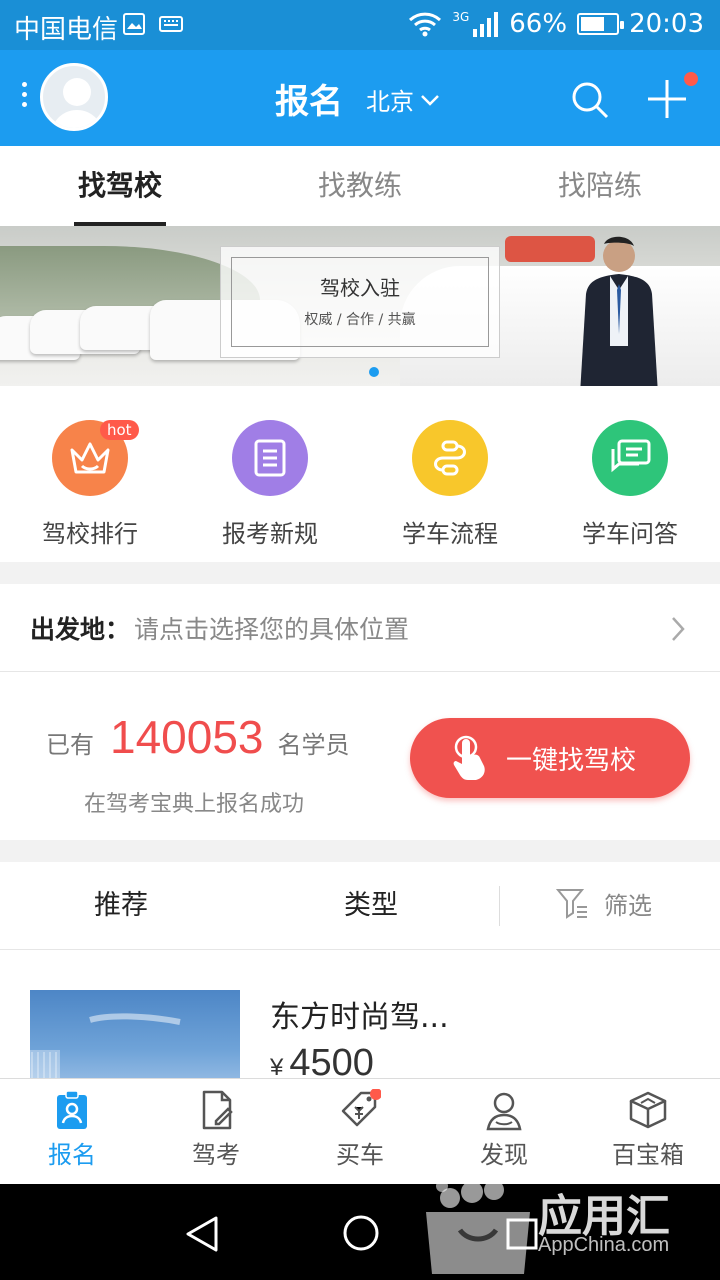 The width and height of the screenshot is (720, 1280). What do you see at coordinates (72, 1155) in the screenshot?
I see `nav-label: 报名` at bounding box center [72, 1155].